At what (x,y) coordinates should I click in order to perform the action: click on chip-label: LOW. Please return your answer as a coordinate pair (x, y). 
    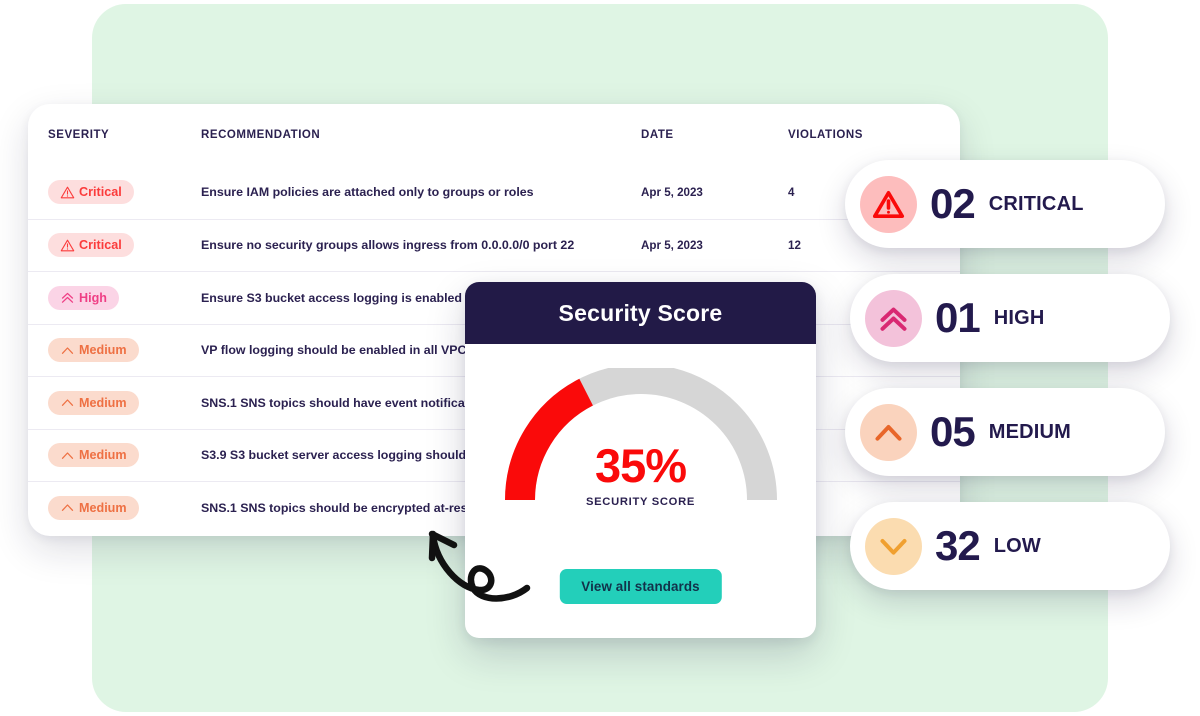
    Looking at the image, I should click on (1017, 545).